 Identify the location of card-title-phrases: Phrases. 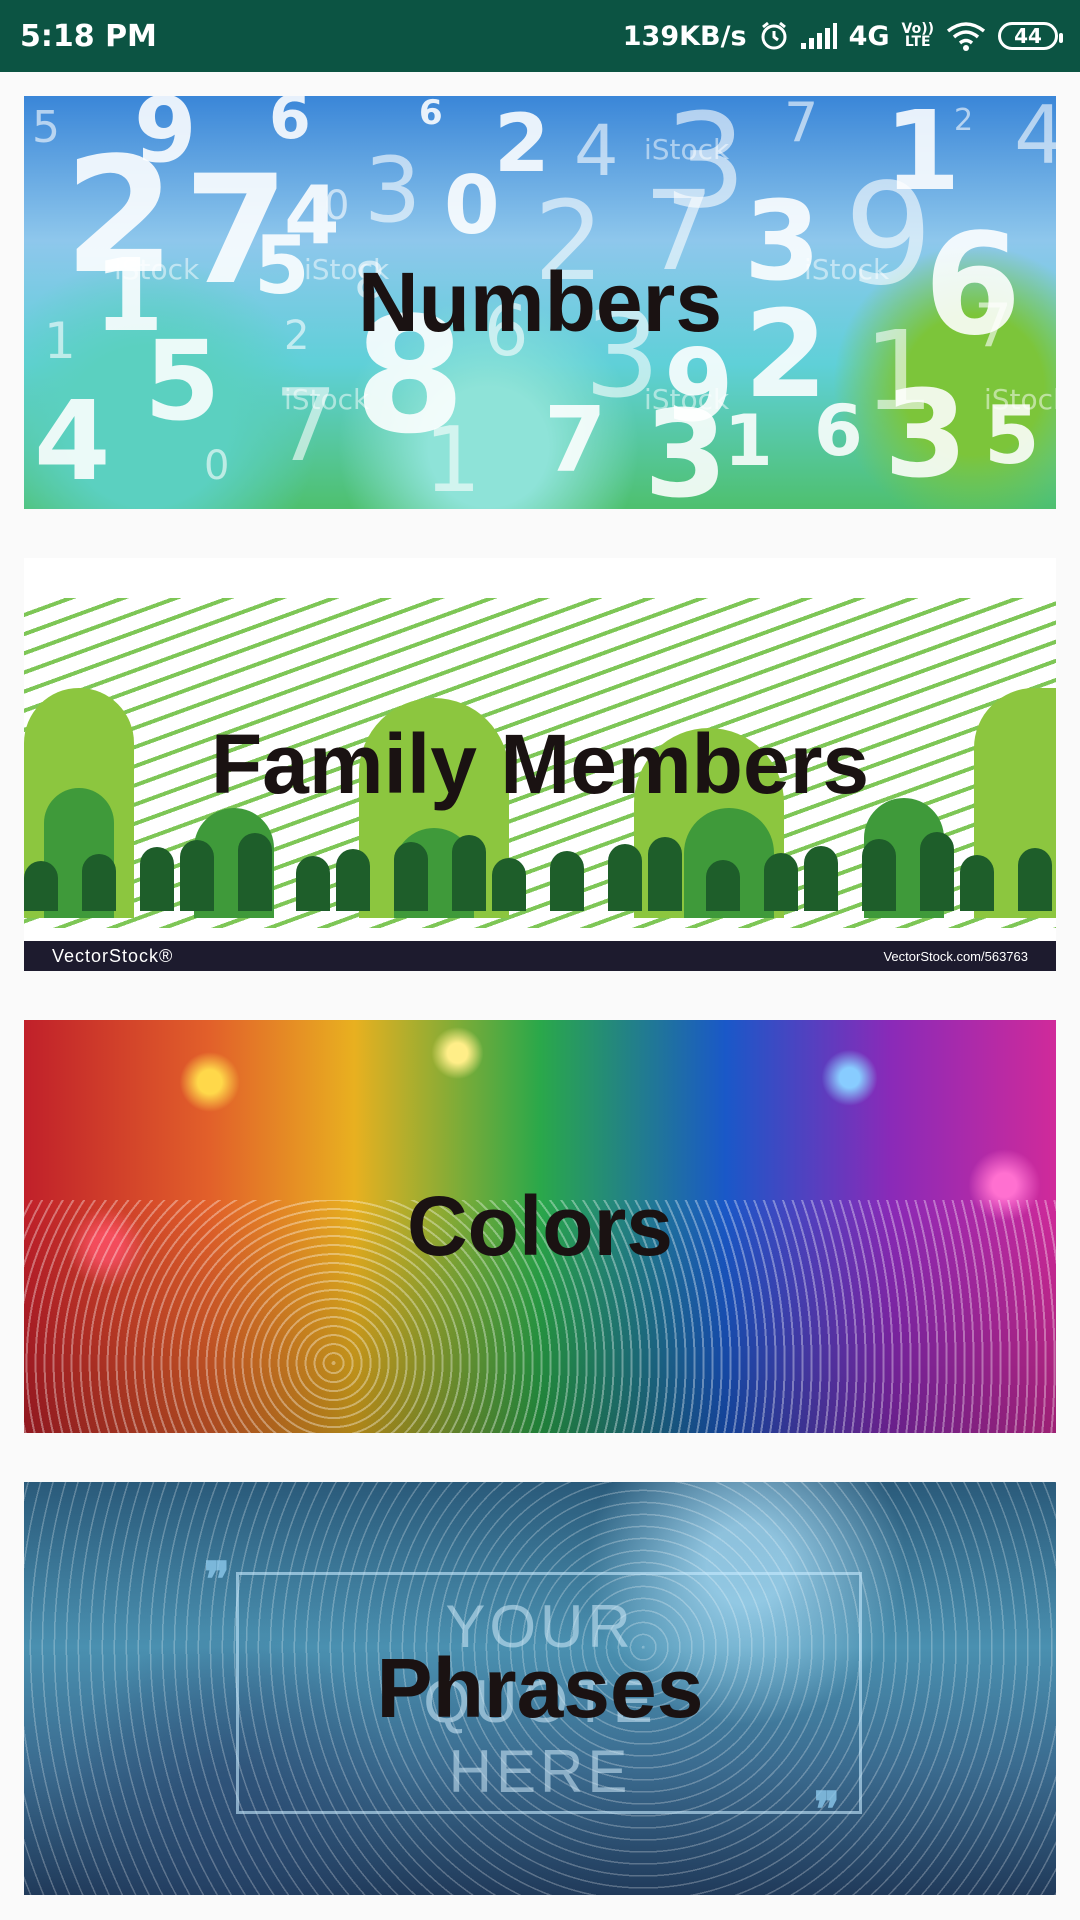
(540, 1688).